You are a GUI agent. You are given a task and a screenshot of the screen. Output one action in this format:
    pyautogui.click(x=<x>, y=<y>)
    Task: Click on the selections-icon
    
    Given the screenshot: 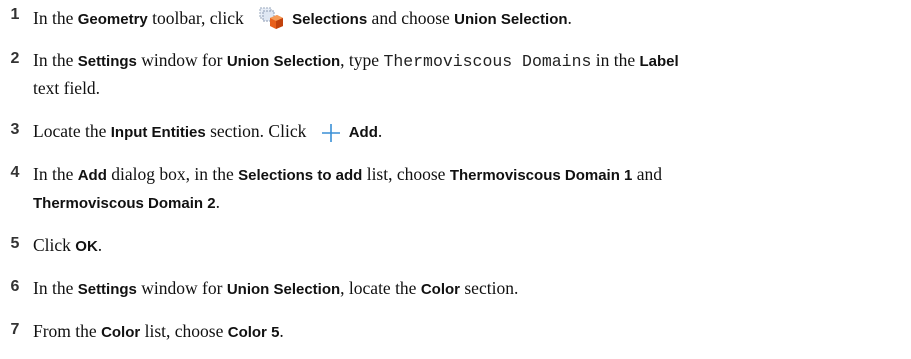 What is the action you would take?
    pyautogui.click(x=271, y=20)
    